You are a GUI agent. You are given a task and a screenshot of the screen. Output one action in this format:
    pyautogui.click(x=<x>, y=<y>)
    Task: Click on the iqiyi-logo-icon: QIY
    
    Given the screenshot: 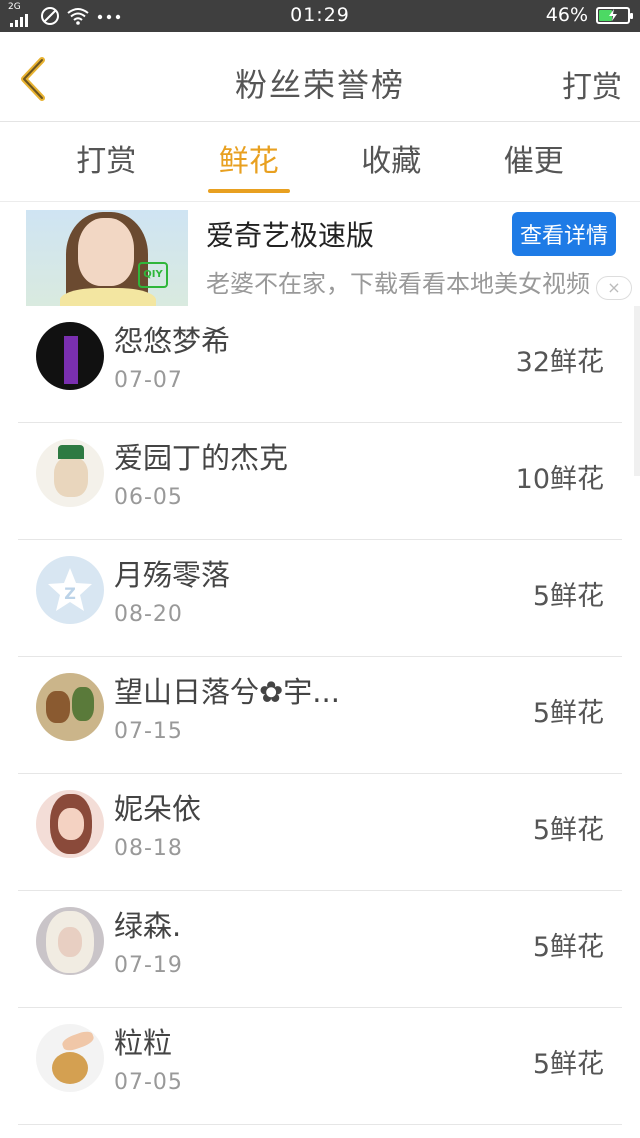 What is the action you would take?
    pyautogui.click(x=153, y=275)
    